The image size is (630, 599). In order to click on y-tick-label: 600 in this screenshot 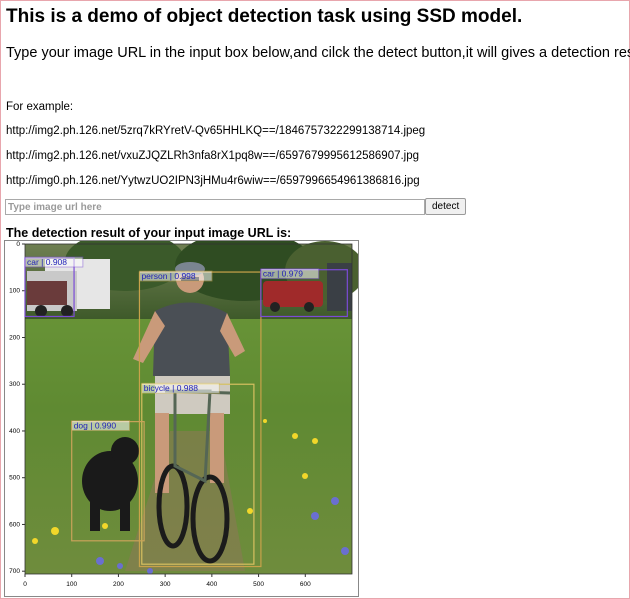, I will do `click(14, 524)`.